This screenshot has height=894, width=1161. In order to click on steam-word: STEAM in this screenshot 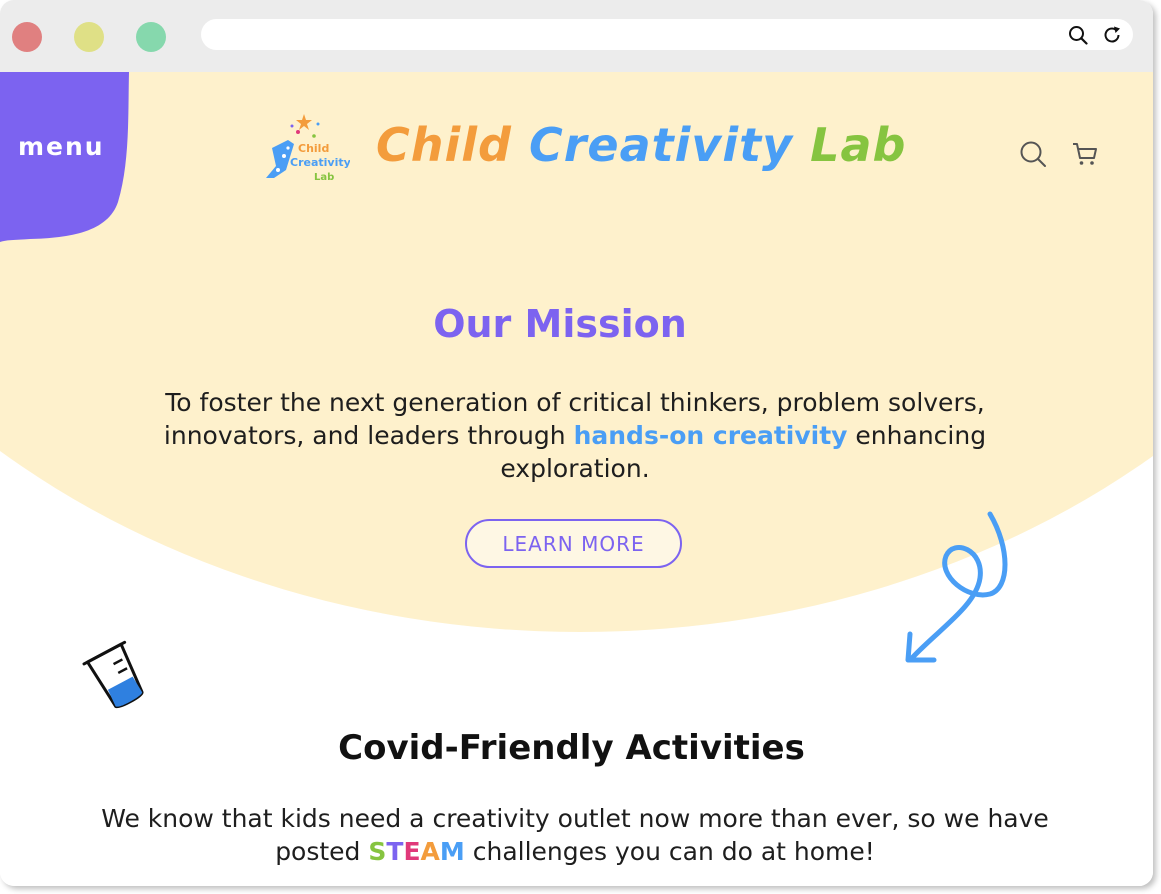, I will do `click(416, 851)`.